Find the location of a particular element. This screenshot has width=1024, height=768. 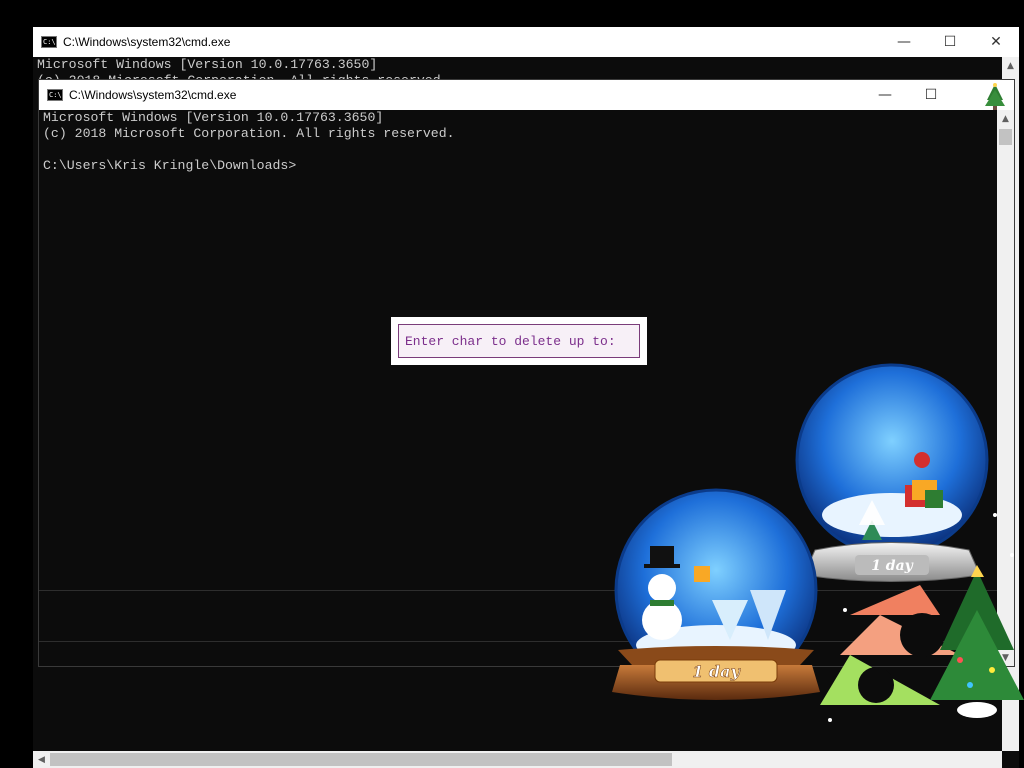

green-christmas-tree is located at coordinates (977, 641).